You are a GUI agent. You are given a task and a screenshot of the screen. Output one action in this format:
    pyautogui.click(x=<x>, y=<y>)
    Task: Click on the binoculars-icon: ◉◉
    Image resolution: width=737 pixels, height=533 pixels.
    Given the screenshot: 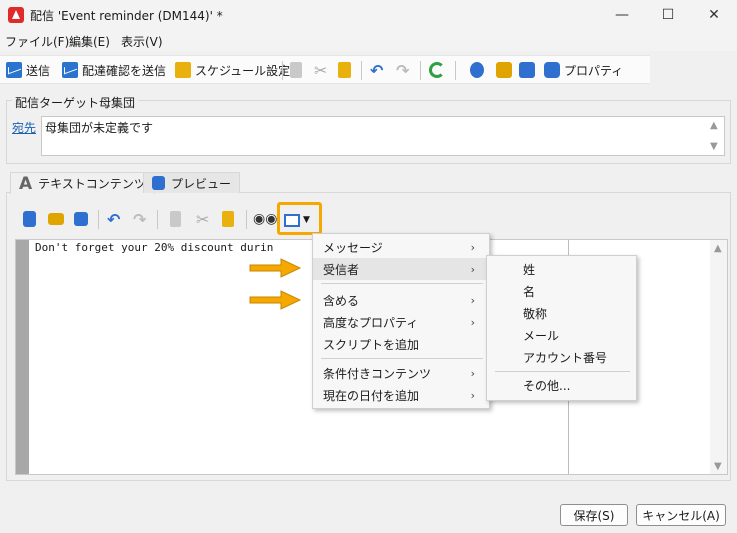 What is the action you would take?
    pyautogui.click(x=265, y=219)
    